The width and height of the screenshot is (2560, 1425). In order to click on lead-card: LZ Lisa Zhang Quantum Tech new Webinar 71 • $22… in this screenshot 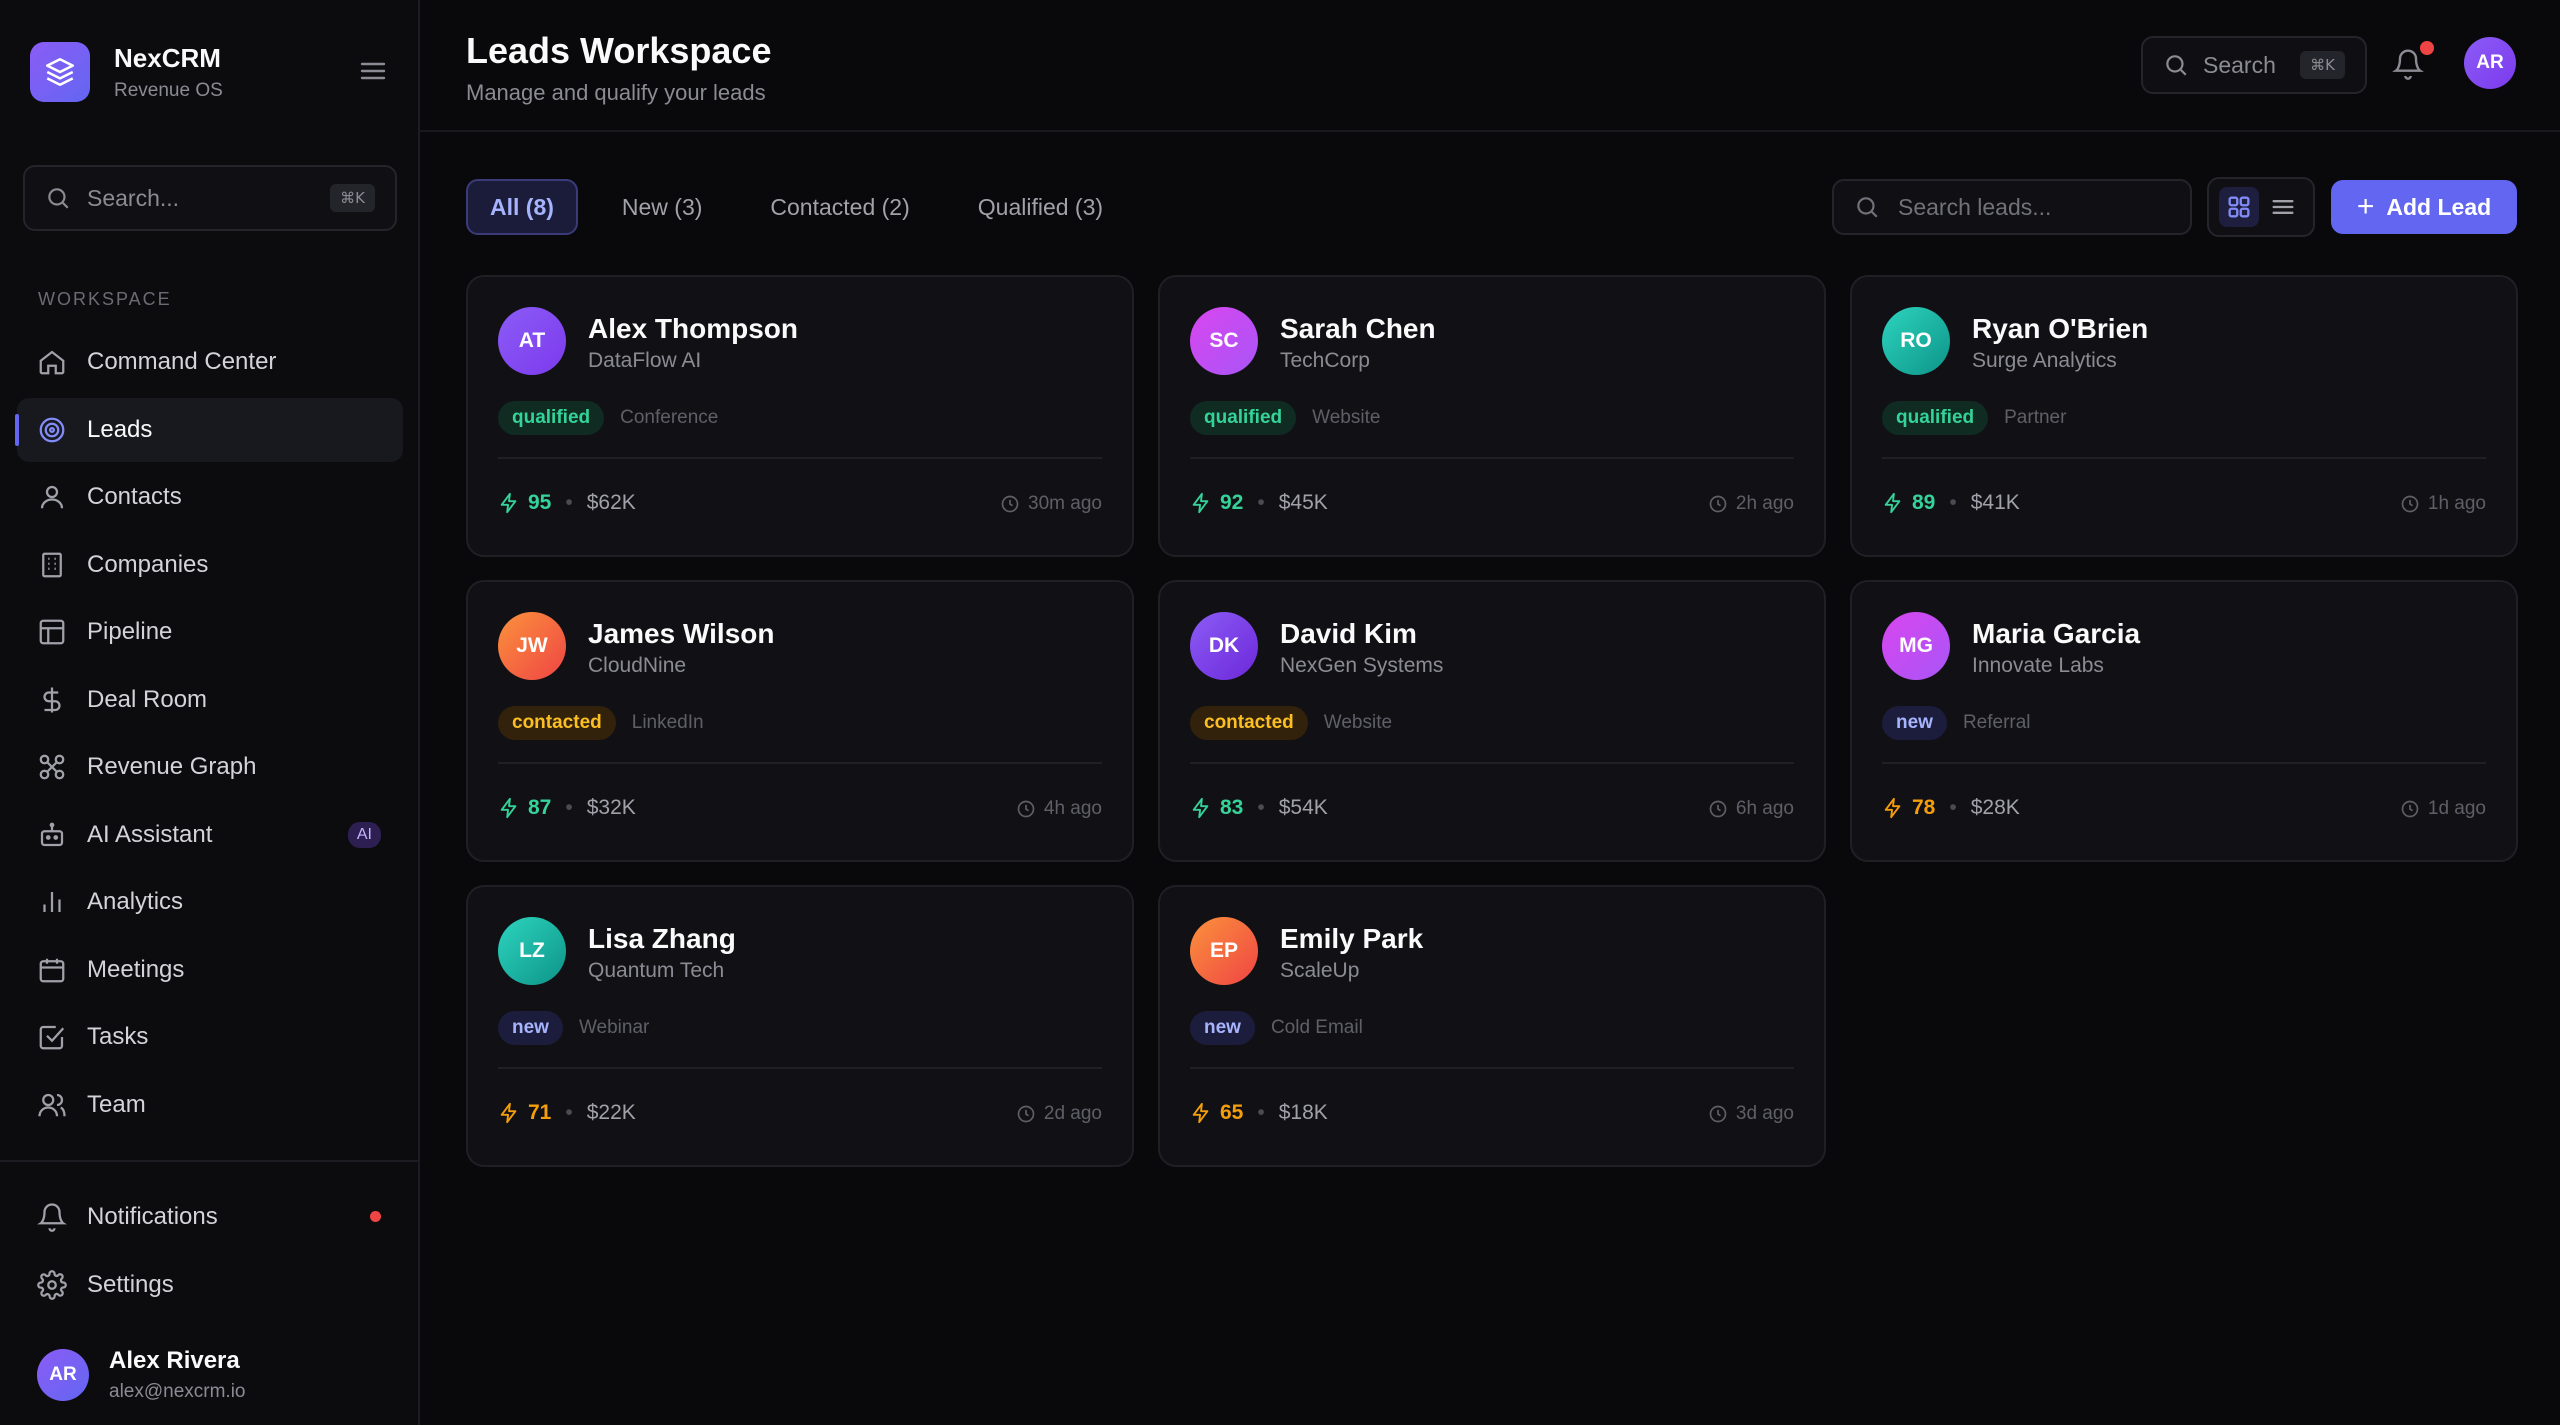, I will do `click(800, 1026)`.